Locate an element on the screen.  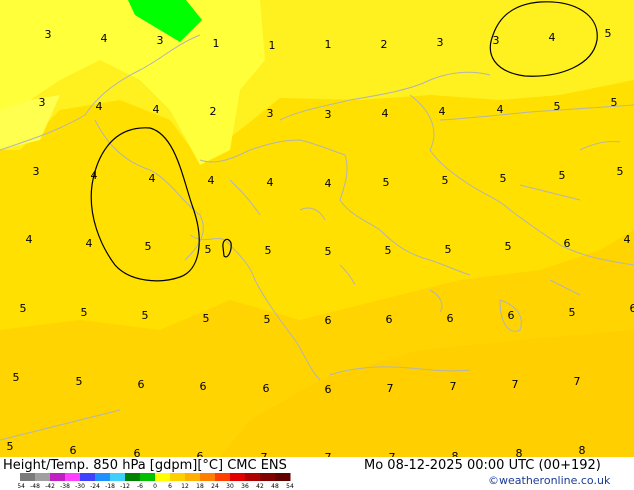
legend-tick-label: 30 is located at coordinates (230, 486).